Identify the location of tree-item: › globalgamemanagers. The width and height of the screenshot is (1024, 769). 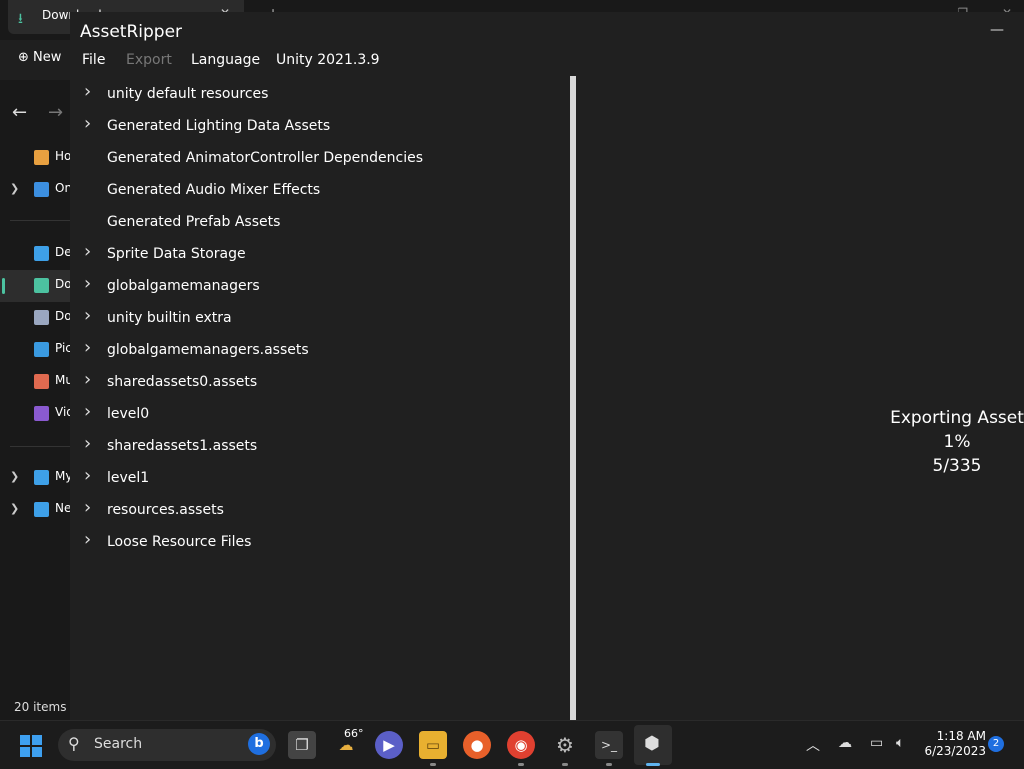
(319, 288).